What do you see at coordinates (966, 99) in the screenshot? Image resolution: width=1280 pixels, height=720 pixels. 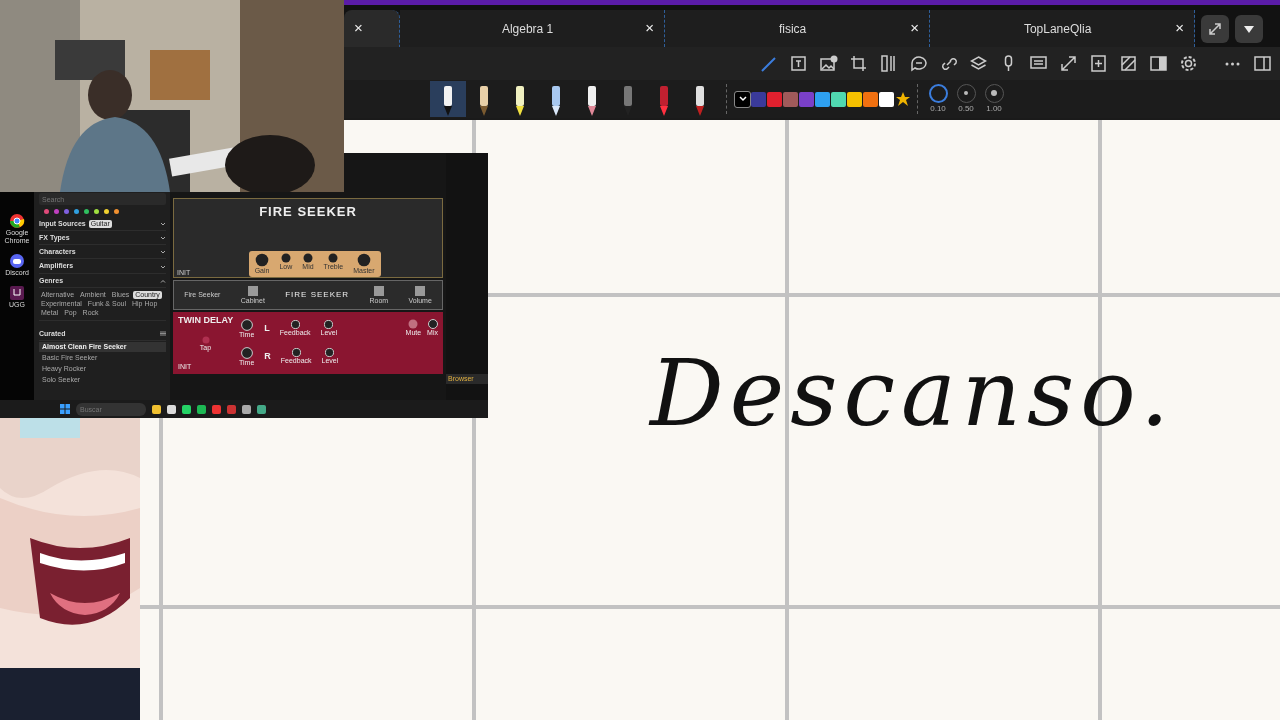 I see `stroke-width-option: 0.50` at bounding box center [966, 99].